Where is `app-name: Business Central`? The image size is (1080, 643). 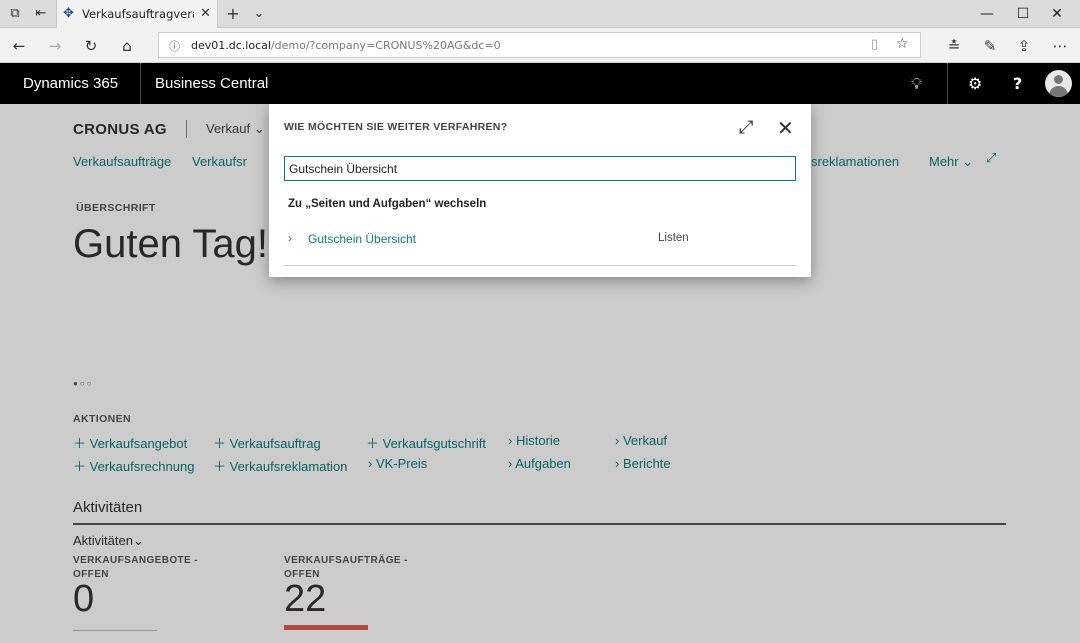 app-name: Business Central is located at coordinates (211, 83).